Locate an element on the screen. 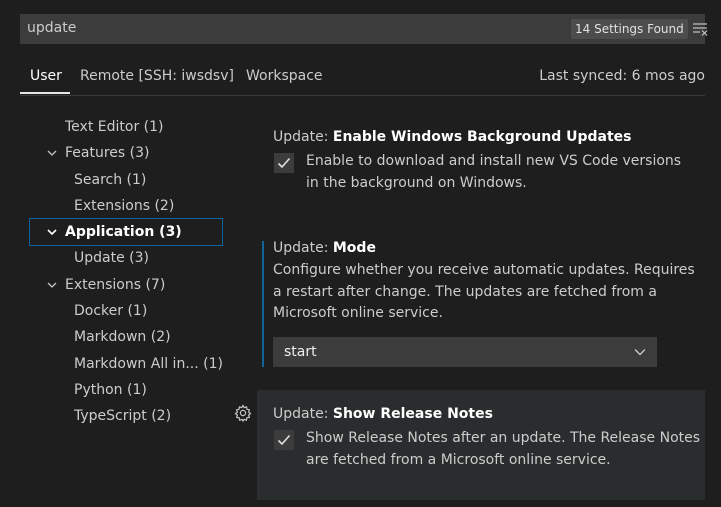 The image size is (721, 507). toc-item-extensions-features: Extensions (2) is located at coordinates (126, 206).